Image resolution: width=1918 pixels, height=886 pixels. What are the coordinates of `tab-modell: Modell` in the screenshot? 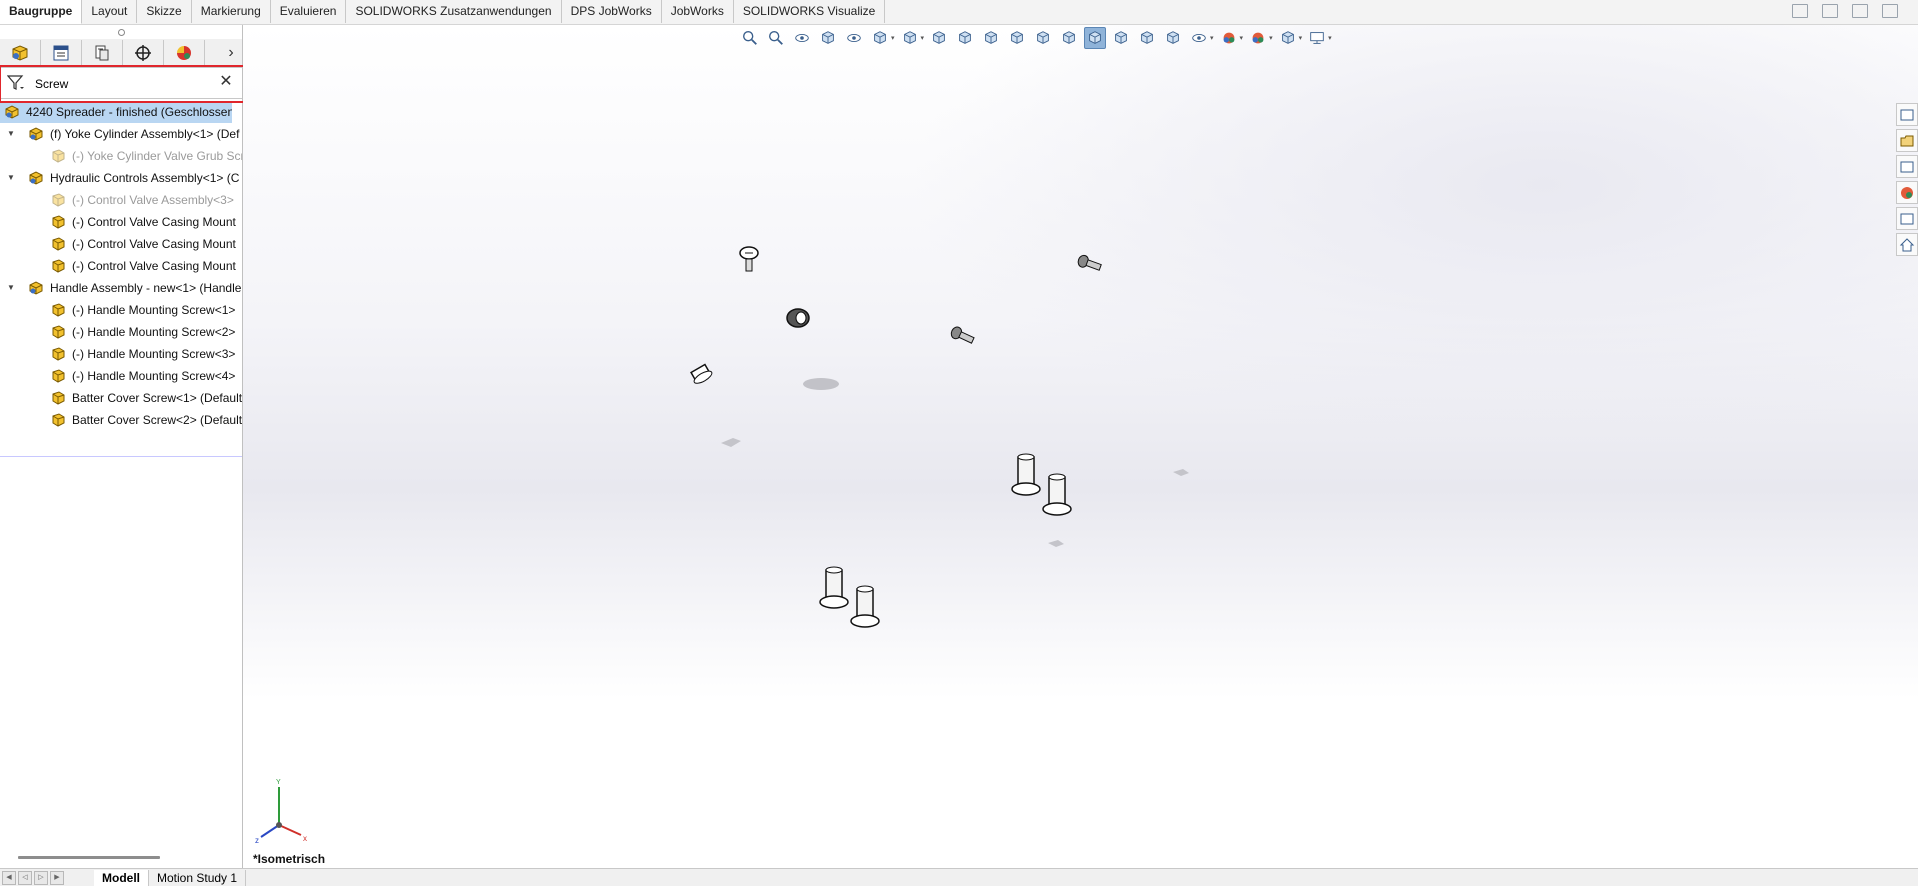 It's located at (121, 877).